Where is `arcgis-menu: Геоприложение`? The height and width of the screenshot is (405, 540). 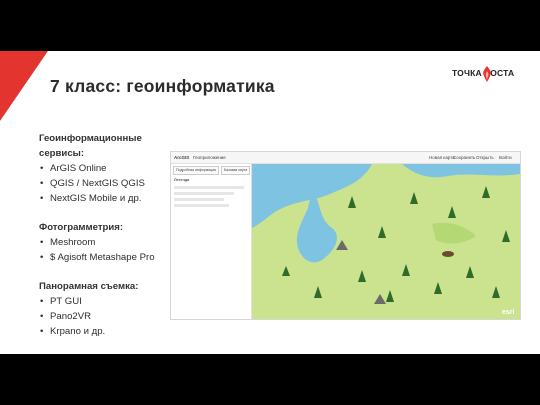
arcgis-menu: Геоприложение is located at coordinates (209, 157).